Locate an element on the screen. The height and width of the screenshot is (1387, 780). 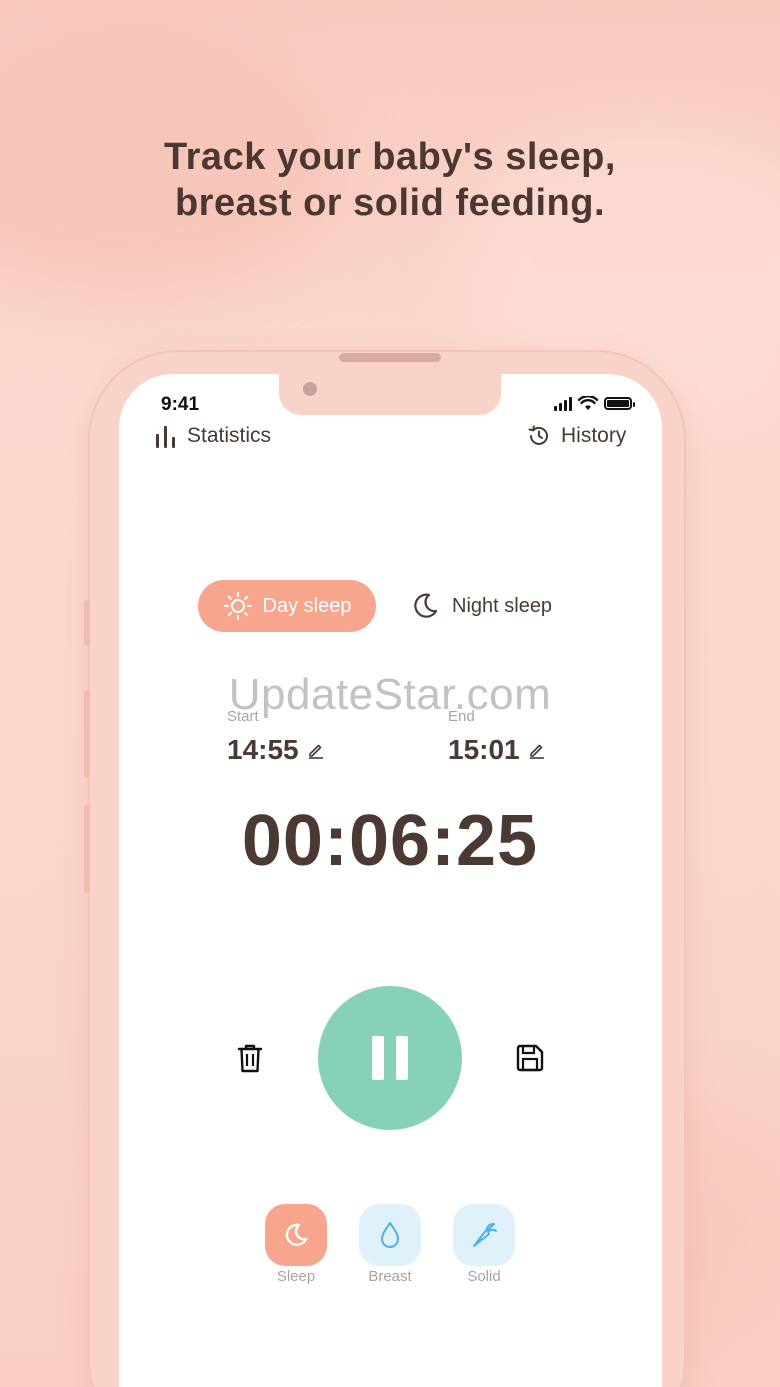
phone-side-button is located at coordinates (87, 623).